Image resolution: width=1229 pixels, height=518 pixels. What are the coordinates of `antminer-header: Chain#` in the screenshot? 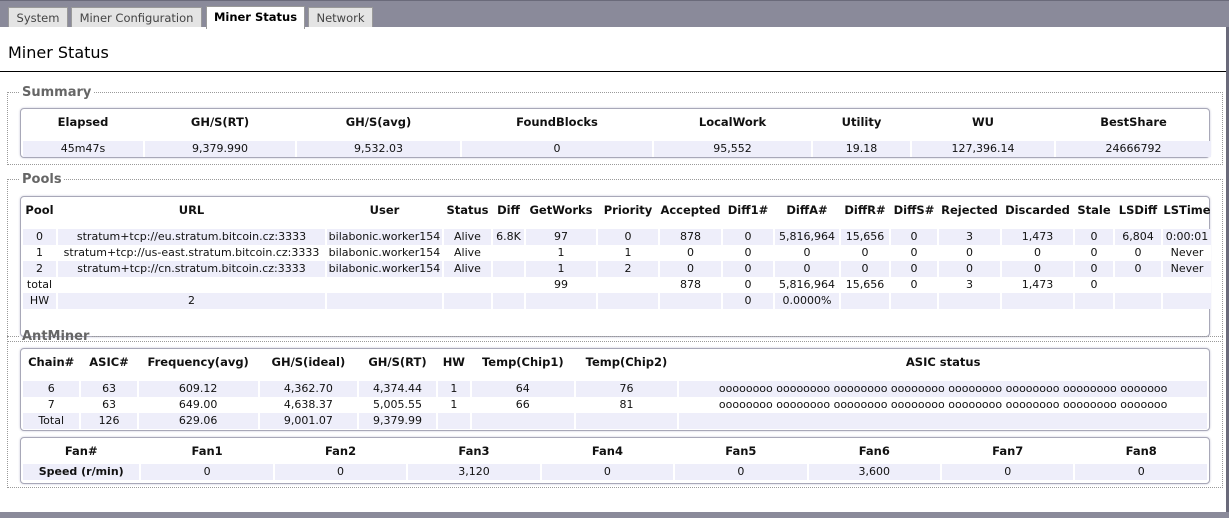 It's located at (51, 362).